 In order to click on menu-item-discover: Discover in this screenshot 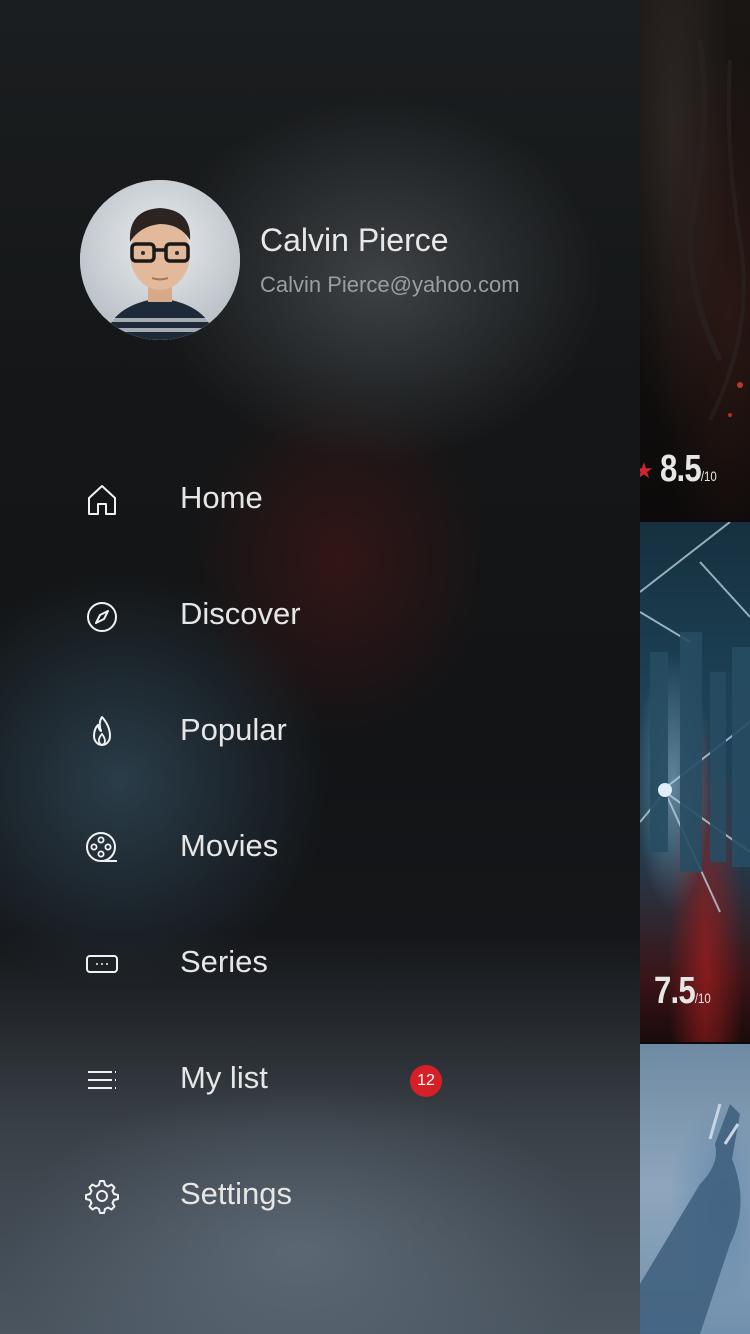, I will do `click(320, 614)`.